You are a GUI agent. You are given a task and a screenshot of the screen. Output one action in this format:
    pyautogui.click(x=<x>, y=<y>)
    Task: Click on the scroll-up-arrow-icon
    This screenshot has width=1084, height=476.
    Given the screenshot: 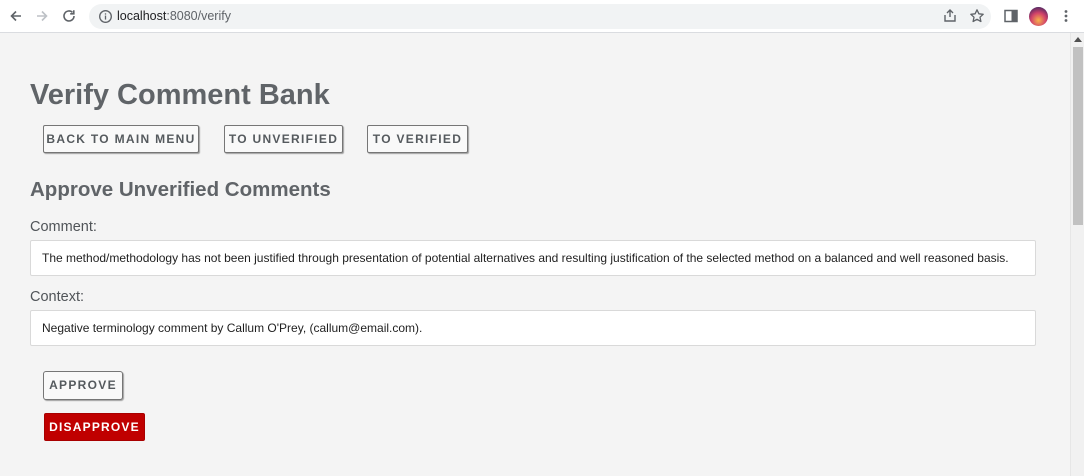 What is the action you would take?
    pyautogui.click(x=1078, y=39)
    